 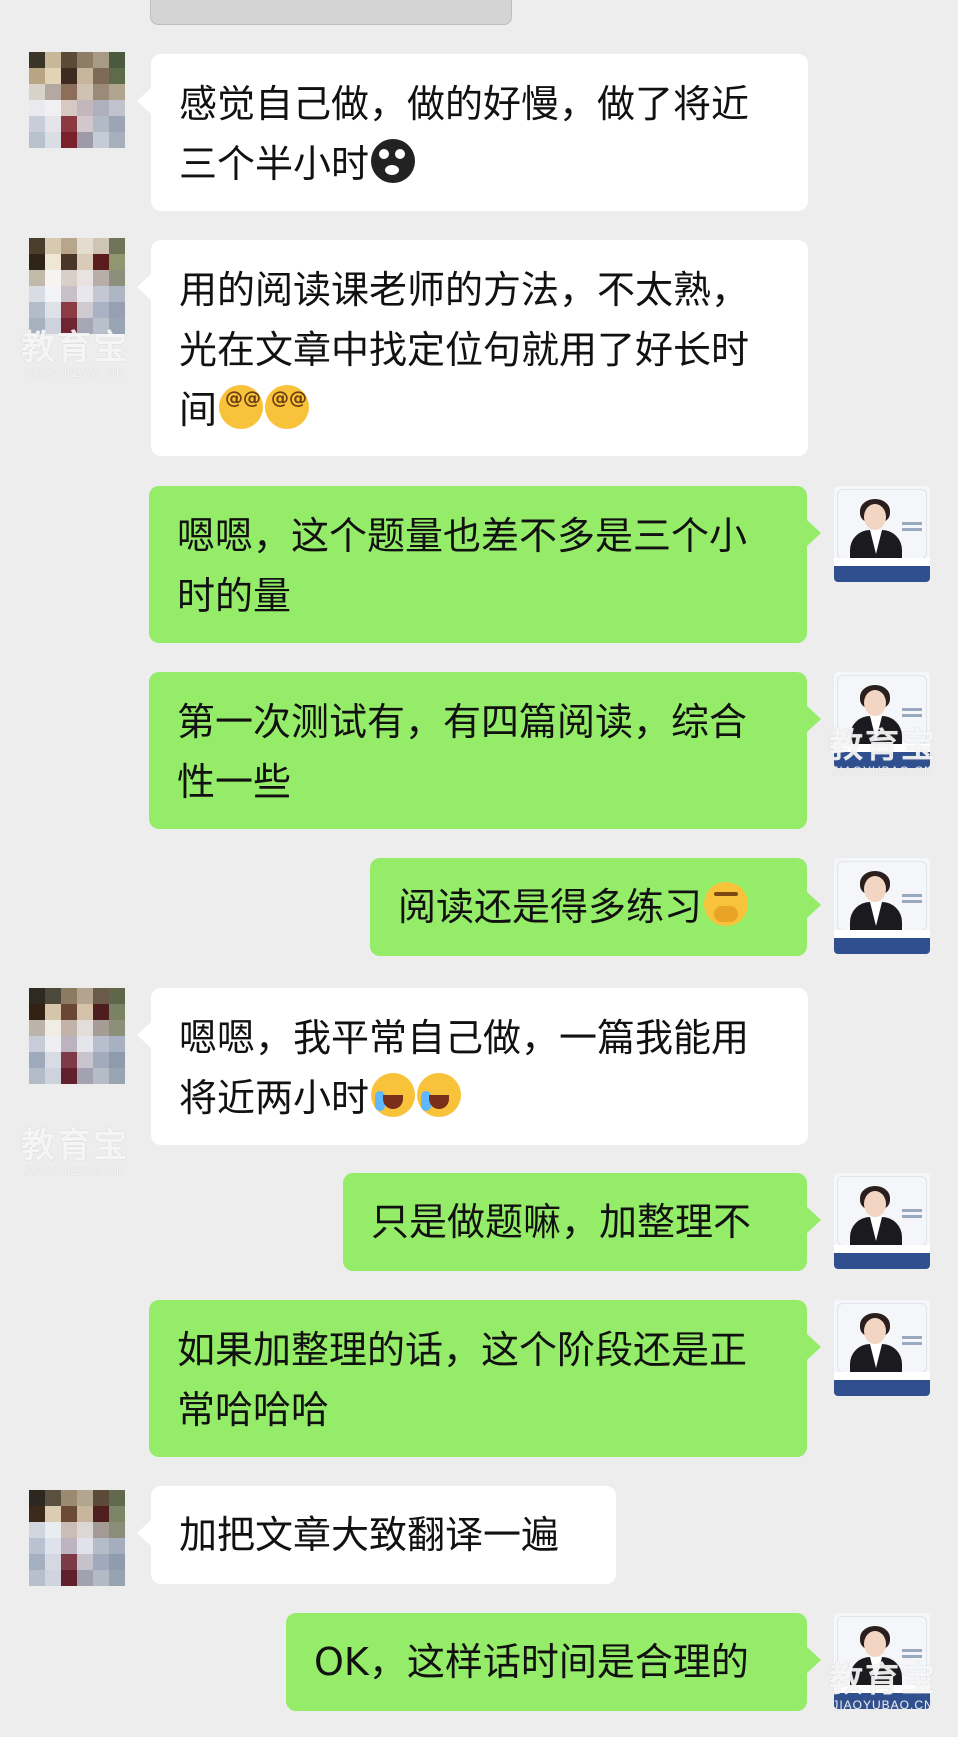 I want to click on message-bubble: 如果加整理的话，这个阶段还是正常哈哈哈, so click(x=485, y=1378).